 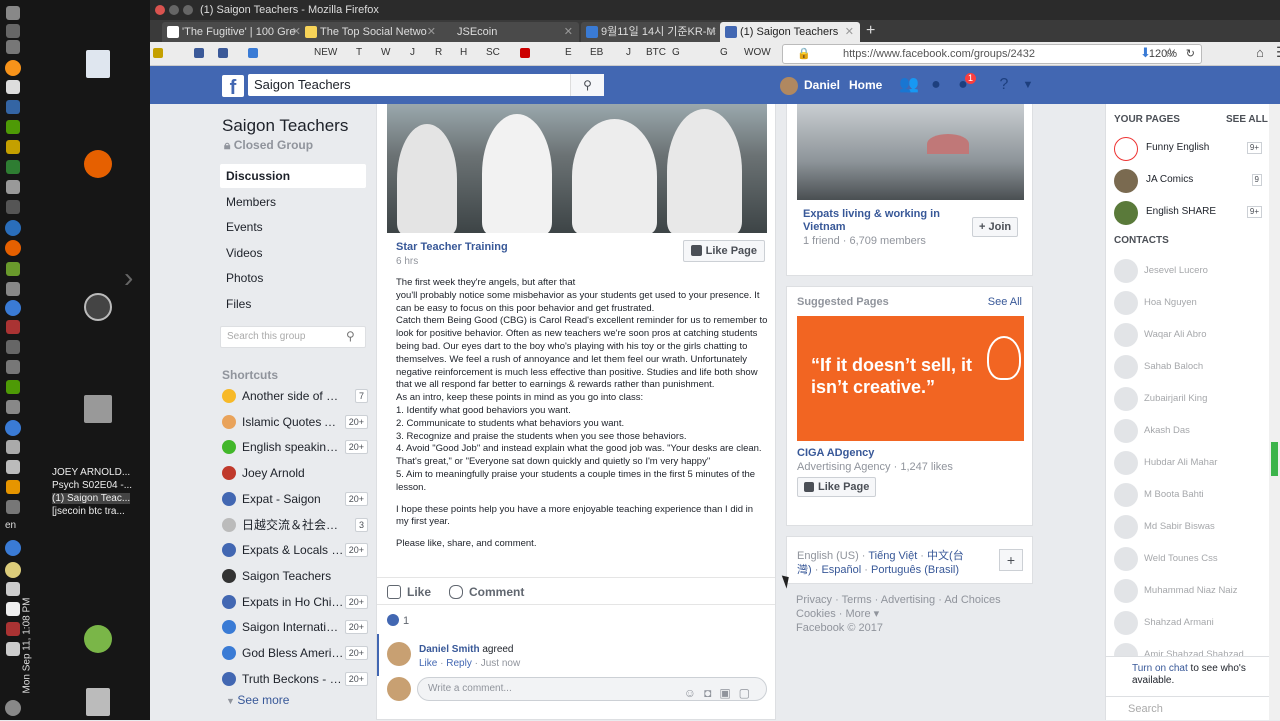 What do you see at coordinates (10, 525) in the screenshot?
I see `keyboard-language: en` at bounding box center [10, 525].